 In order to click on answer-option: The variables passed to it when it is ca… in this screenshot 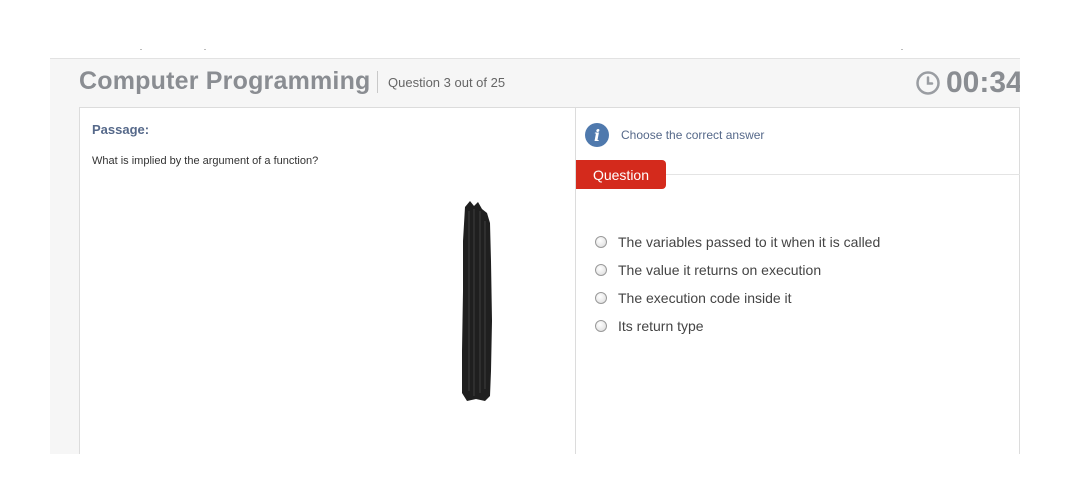, I will do `click(737, 242)`.